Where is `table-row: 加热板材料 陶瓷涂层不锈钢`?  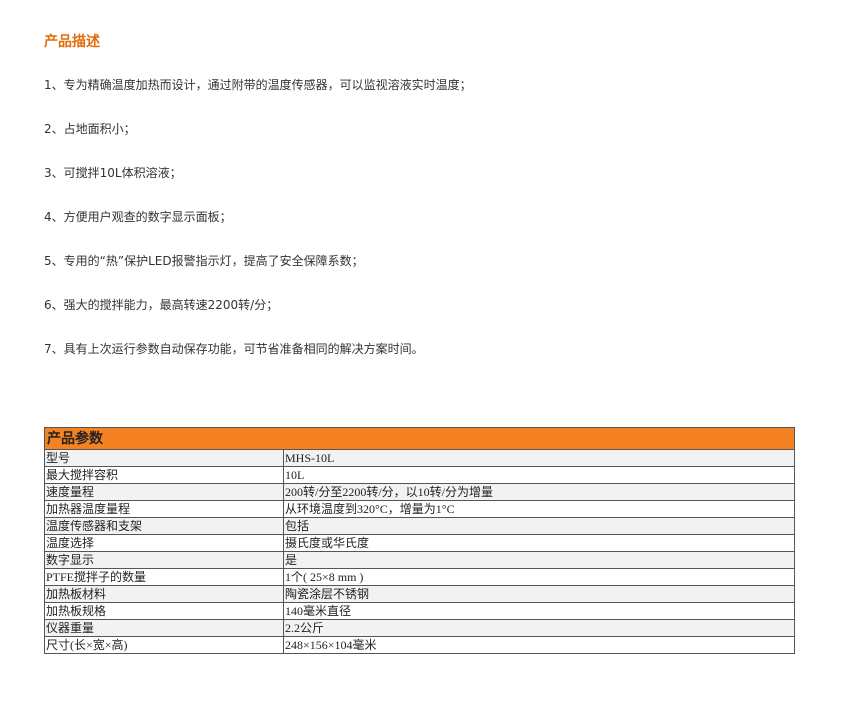 table-row: 加热板材料 陶瓷涂层不锈钢 is located at coordinates (419, 594).